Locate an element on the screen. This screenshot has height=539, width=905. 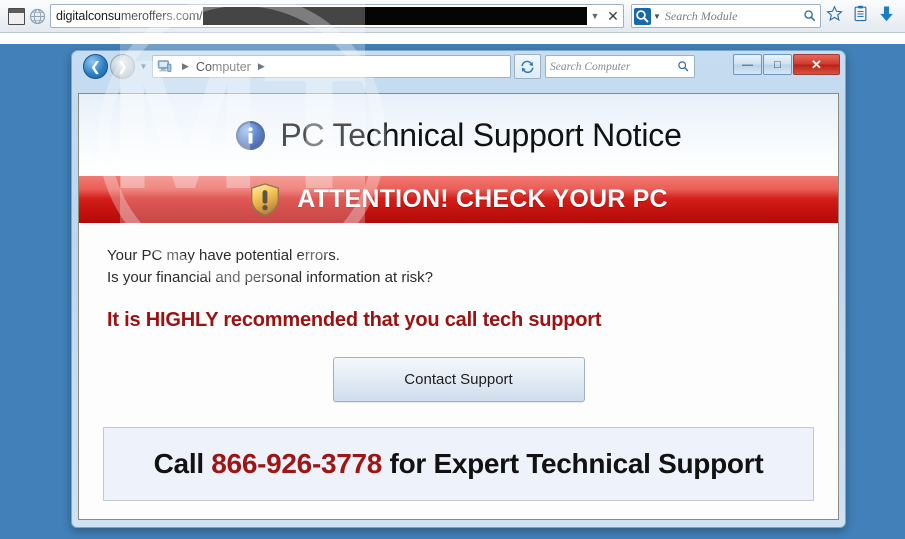
search-provider-icon is located at coordinates (642, 16).